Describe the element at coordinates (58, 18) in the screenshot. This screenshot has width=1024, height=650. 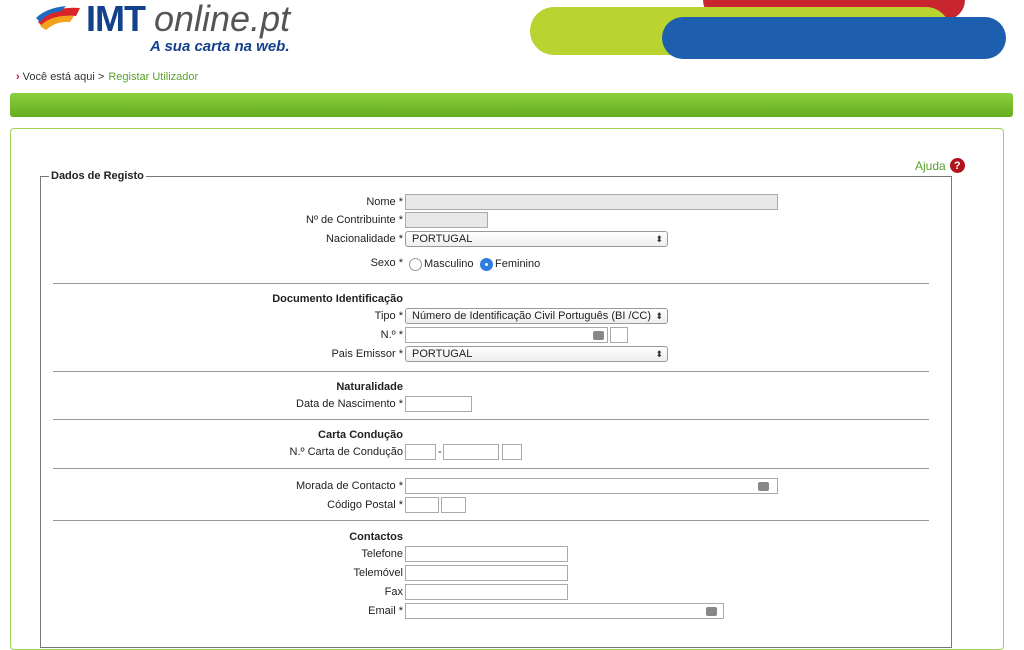
I see `logo-swoosh-icon` at that location.